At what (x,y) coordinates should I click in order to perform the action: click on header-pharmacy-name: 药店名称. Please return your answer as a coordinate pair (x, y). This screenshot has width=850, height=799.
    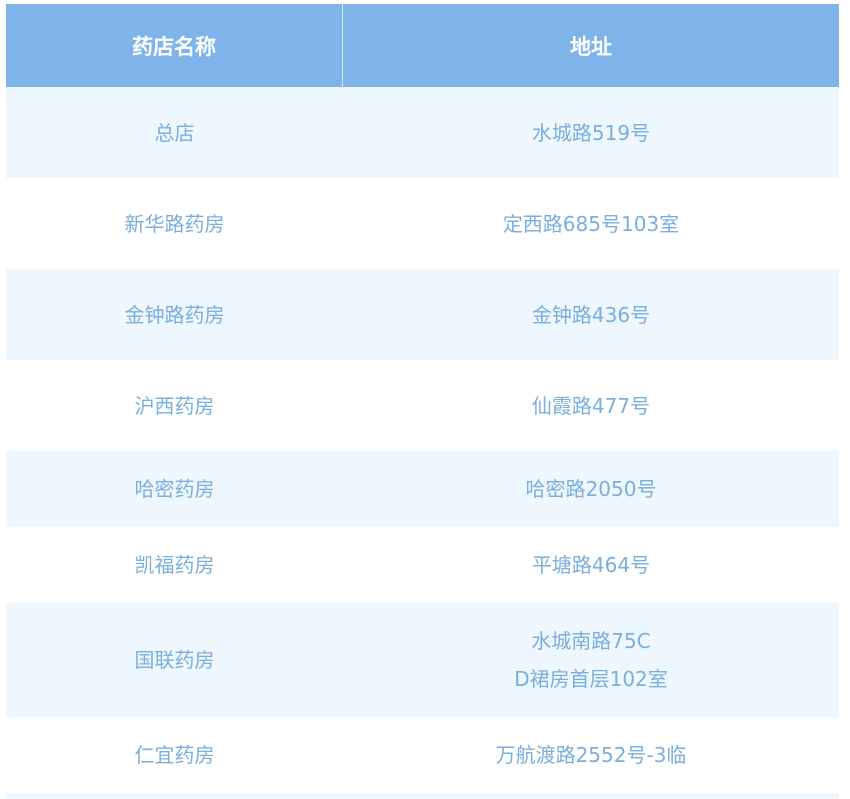
    Looking at the image, I should click on (174, 45).